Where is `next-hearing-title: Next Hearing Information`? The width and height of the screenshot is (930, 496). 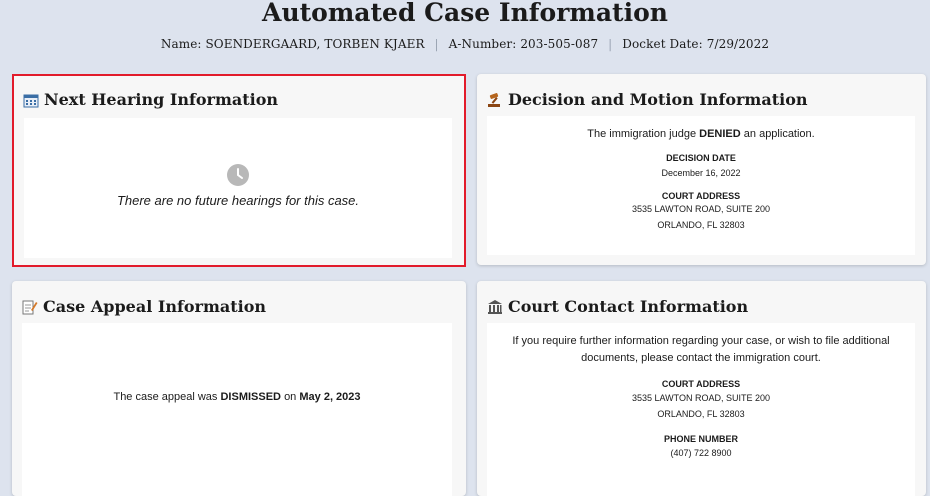
next-hearing-title: Next Hearing Information is located at coordinates (161, 99).